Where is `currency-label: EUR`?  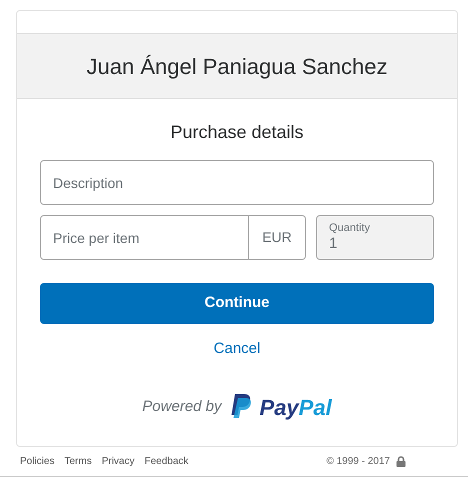 currency-label: EUR is located at coordinates (277, 237).